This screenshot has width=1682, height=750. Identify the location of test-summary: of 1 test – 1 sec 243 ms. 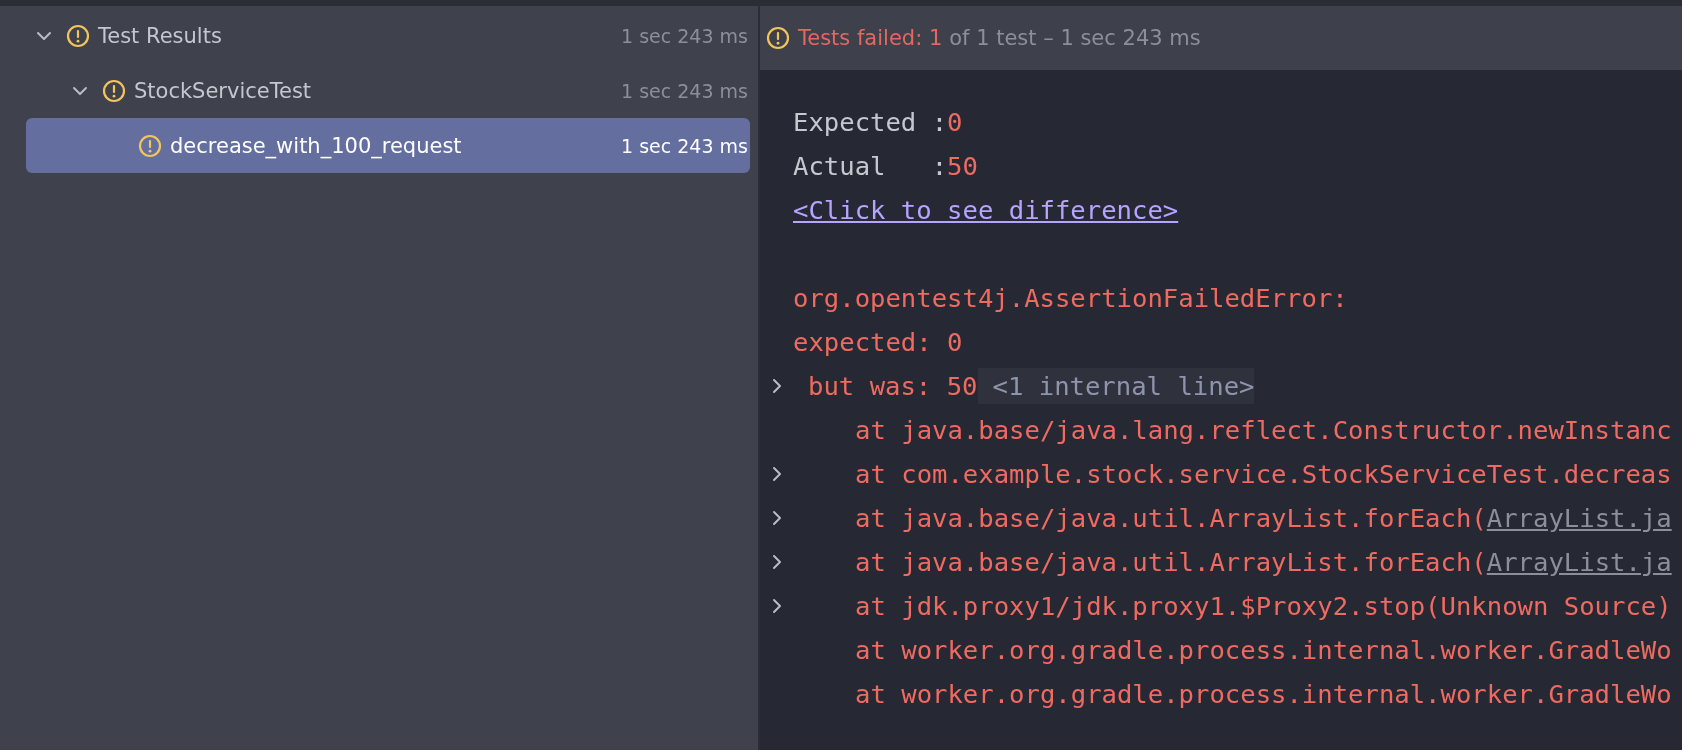
(1075, 38).